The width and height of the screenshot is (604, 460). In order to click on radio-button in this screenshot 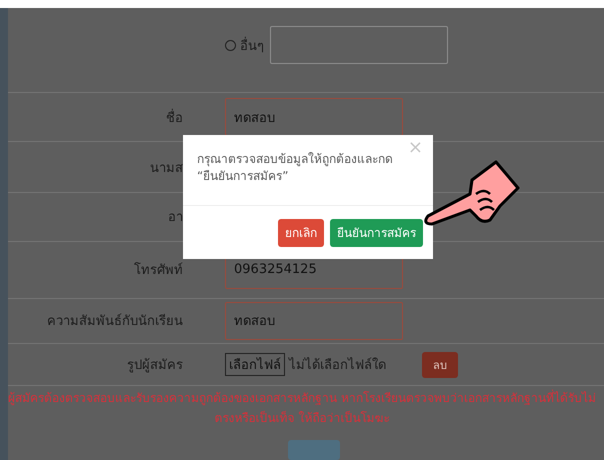, I will do `click(230, 45)`.